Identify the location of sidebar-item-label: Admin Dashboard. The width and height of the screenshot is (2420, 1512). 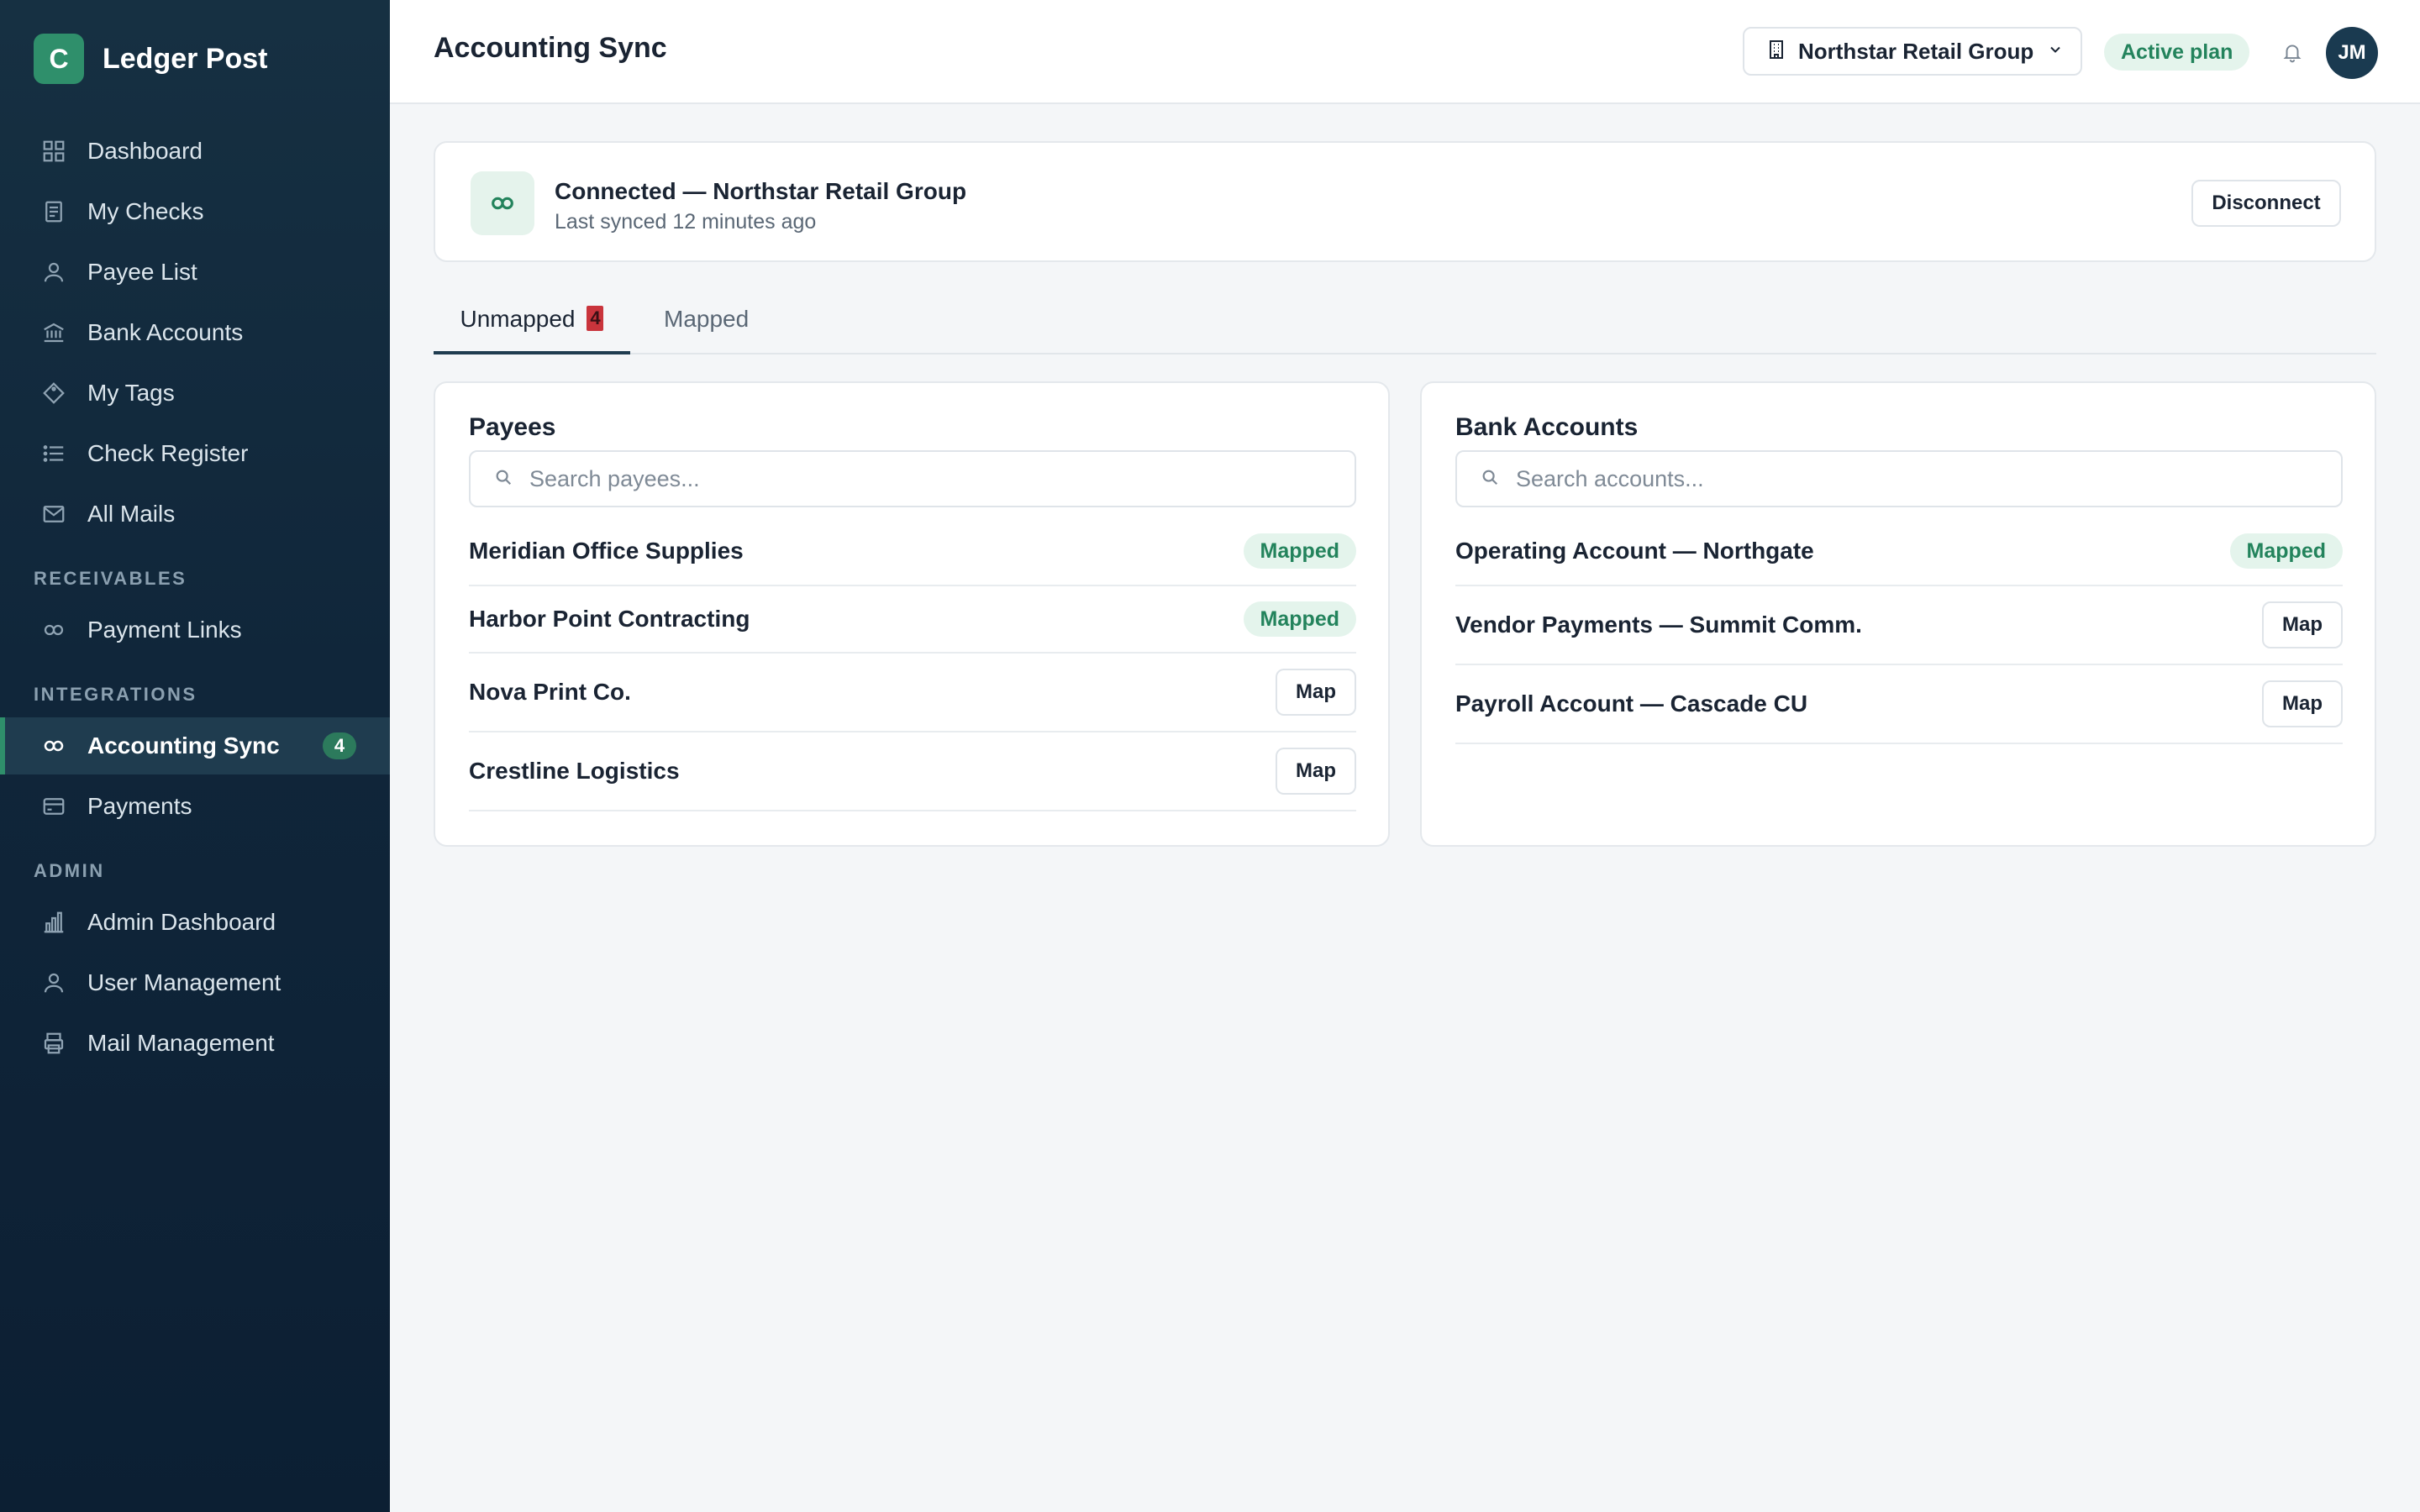
(181, 922).